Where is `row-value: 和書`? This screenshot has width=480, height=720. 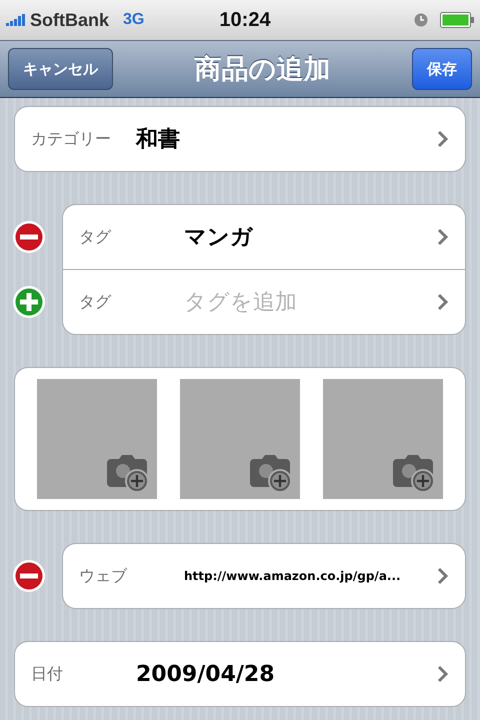 row-value: 和書 is located at coordinates (286, 139).